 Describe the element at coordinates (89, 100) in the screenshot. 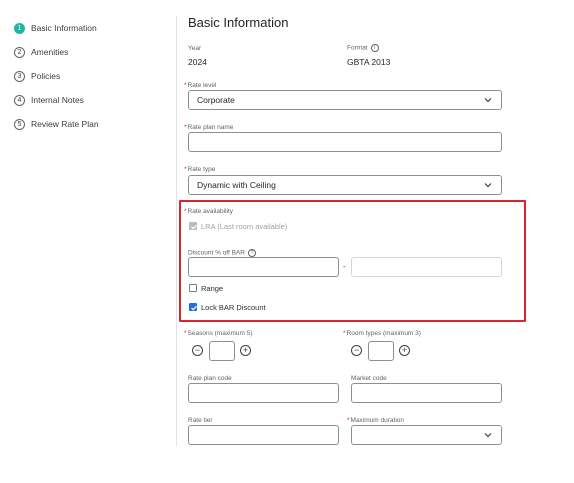

I see `step-internal-notes: 4 Internal Notes` at that location.